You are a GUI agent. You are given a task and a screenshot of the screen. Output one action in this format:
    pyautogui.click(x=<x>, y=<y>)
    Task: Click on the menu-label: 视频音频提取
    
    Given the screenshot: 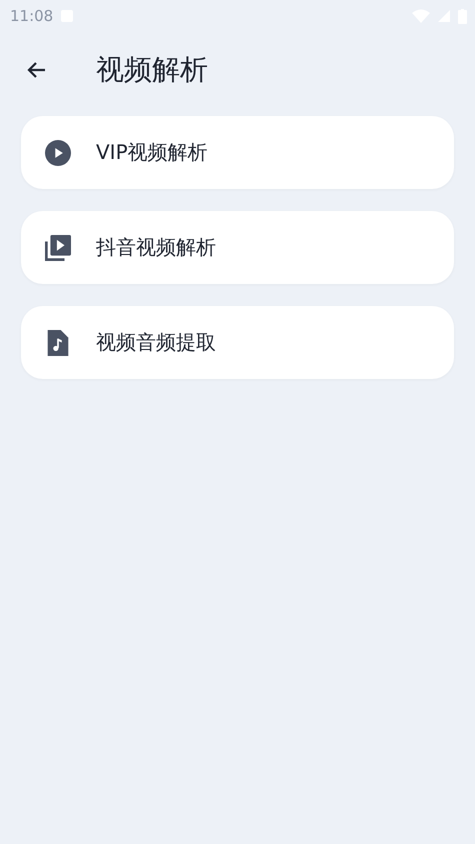 What is the action you would take?
    pyautogui.click(x=156, y=342)
    